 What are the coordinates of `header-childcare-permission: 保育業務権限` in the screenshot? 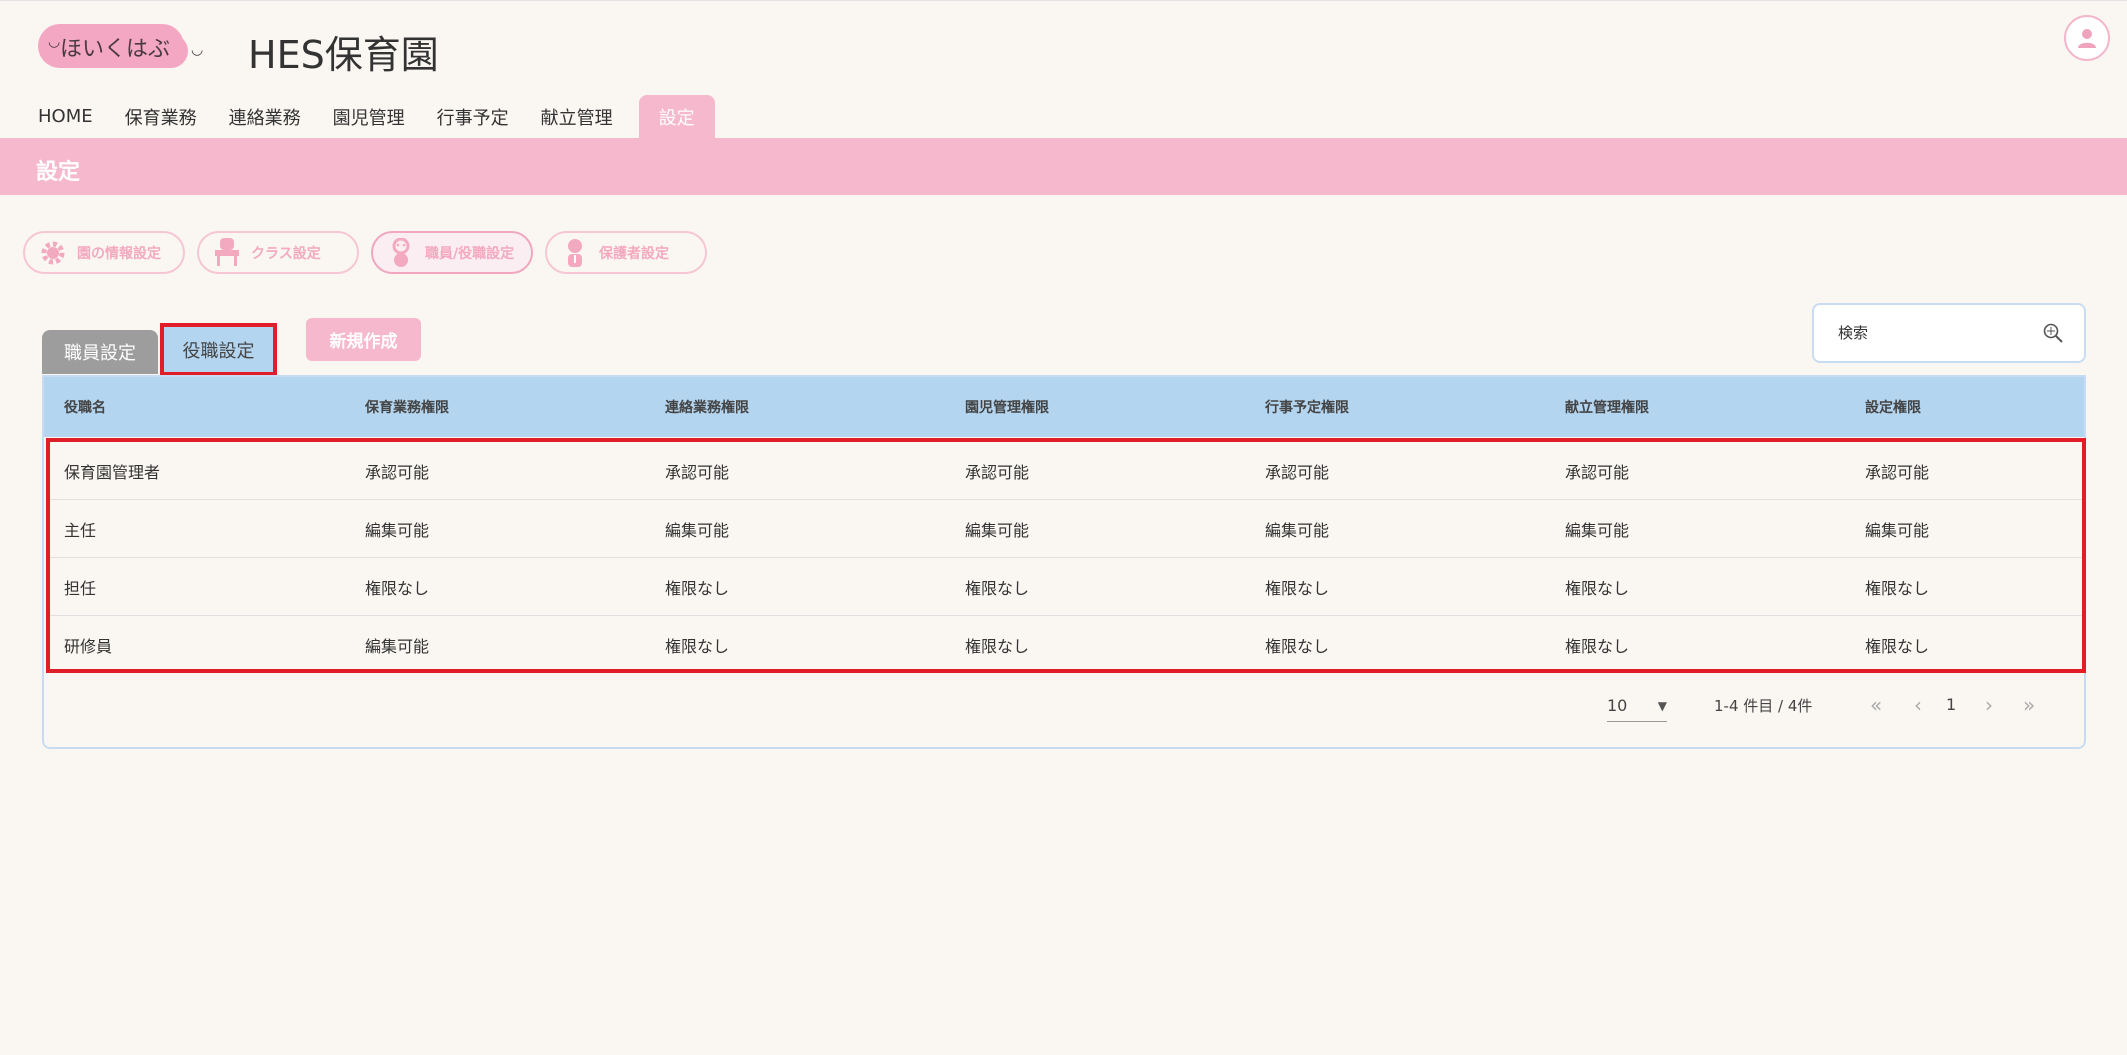 It's located at (407, 408).